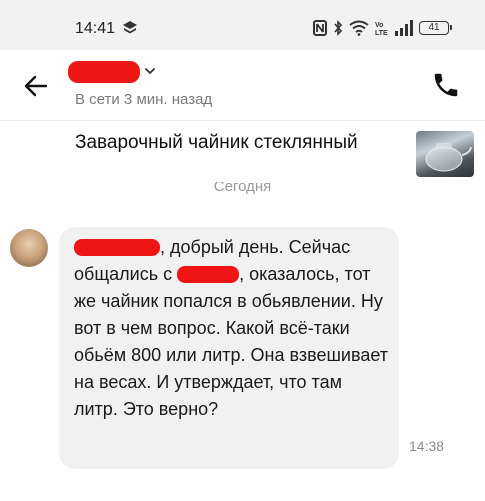  I want to click on volte-icon: Vo LTE, so click(381, 29).